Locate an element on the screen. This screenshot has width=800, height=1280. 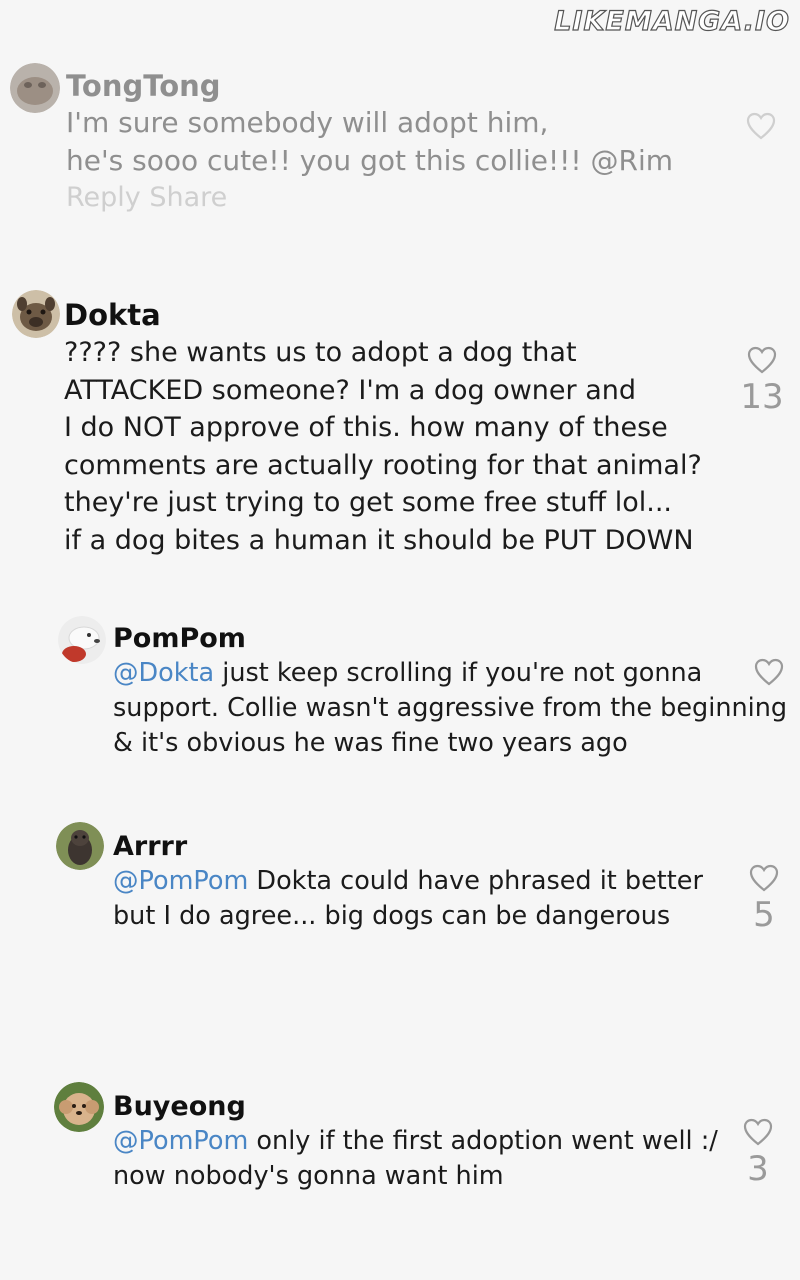
share-button: Share is located at coordinates (188, 197).